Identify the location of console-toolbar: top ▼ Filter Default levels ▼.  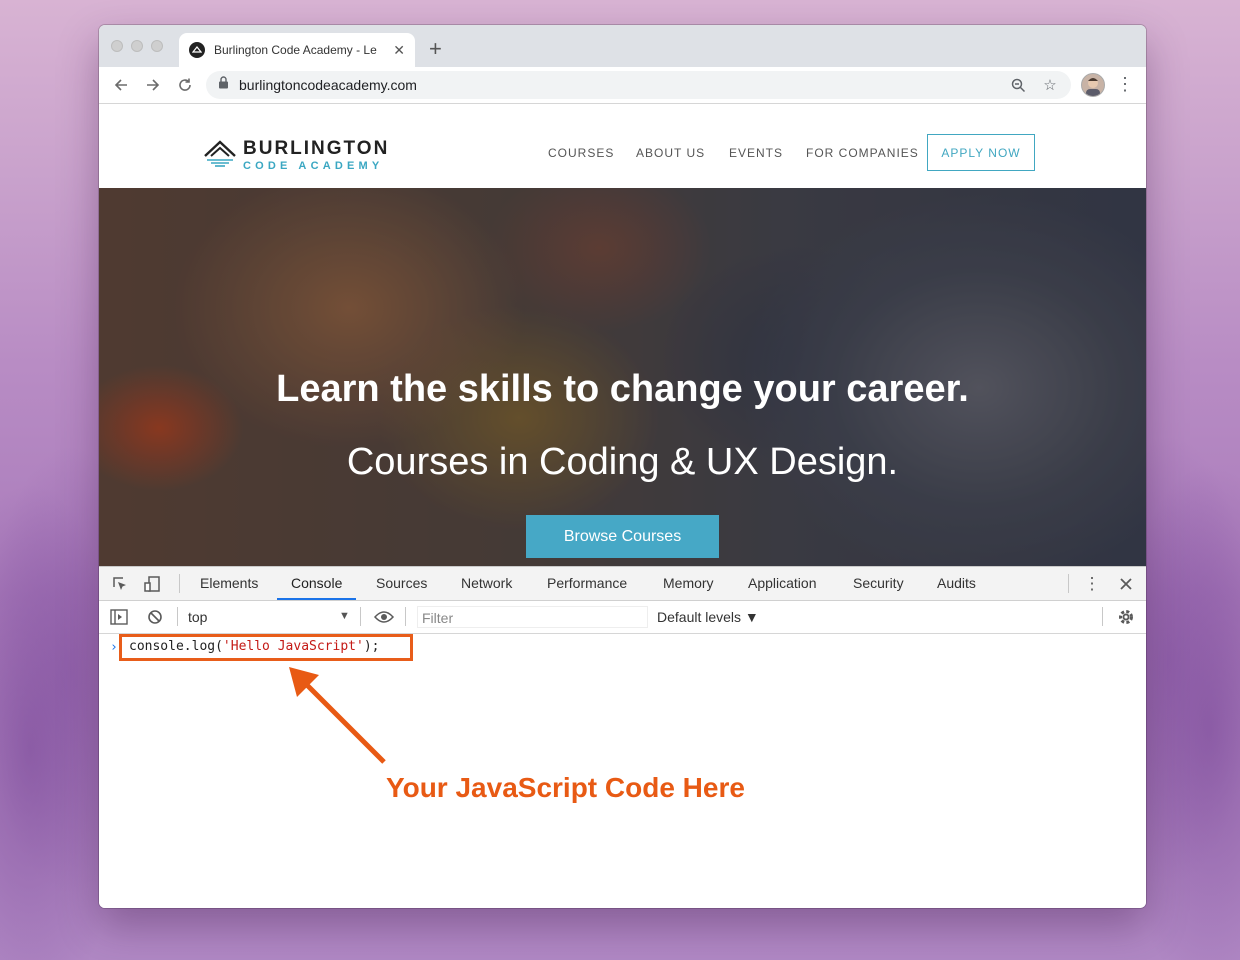
(622, 617).